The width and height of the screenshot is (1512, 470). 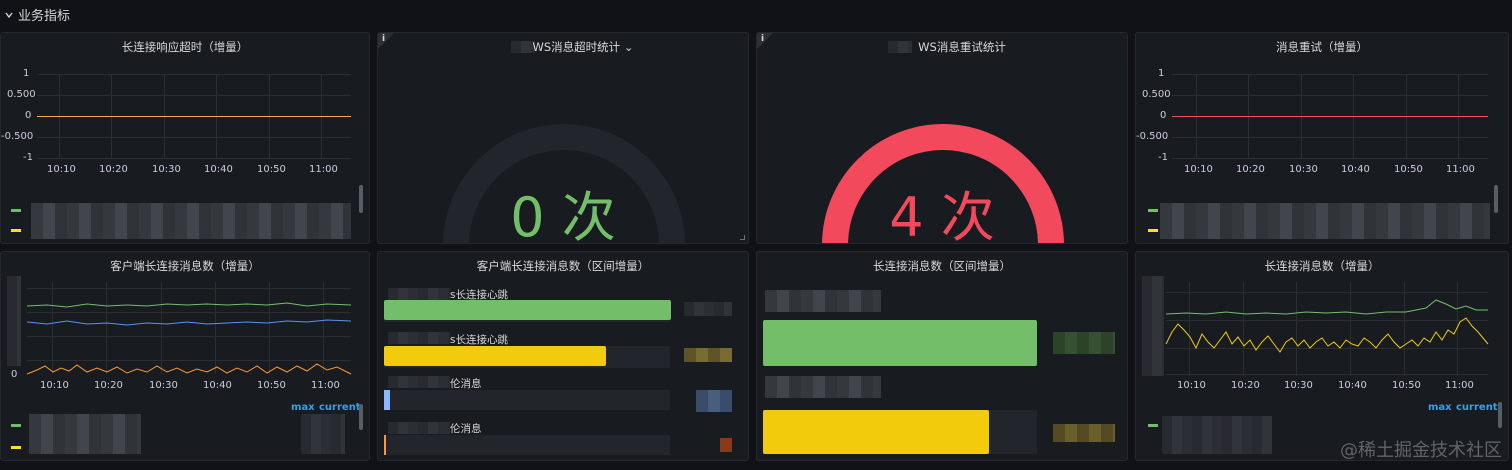 What do you see at coordinates (385, 445) in the screenshot?
I see `bar-orange` at bounding box center [385, 445].